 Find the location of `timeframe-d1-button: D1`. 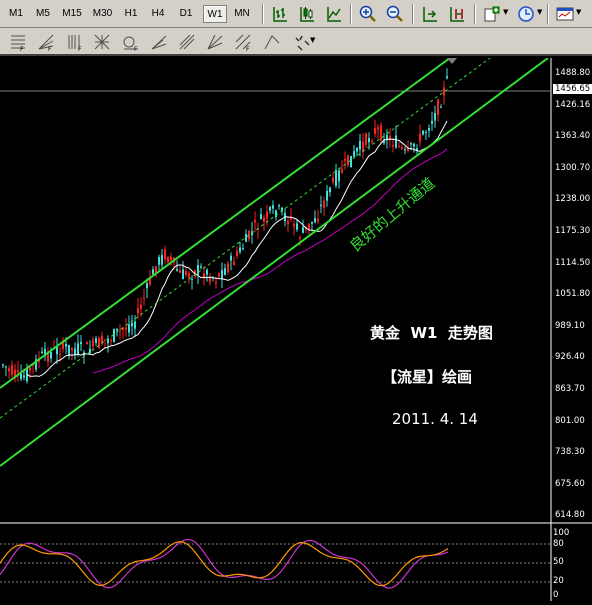

timeframe-d1-button: D1 is located at coordinates (186, 14).